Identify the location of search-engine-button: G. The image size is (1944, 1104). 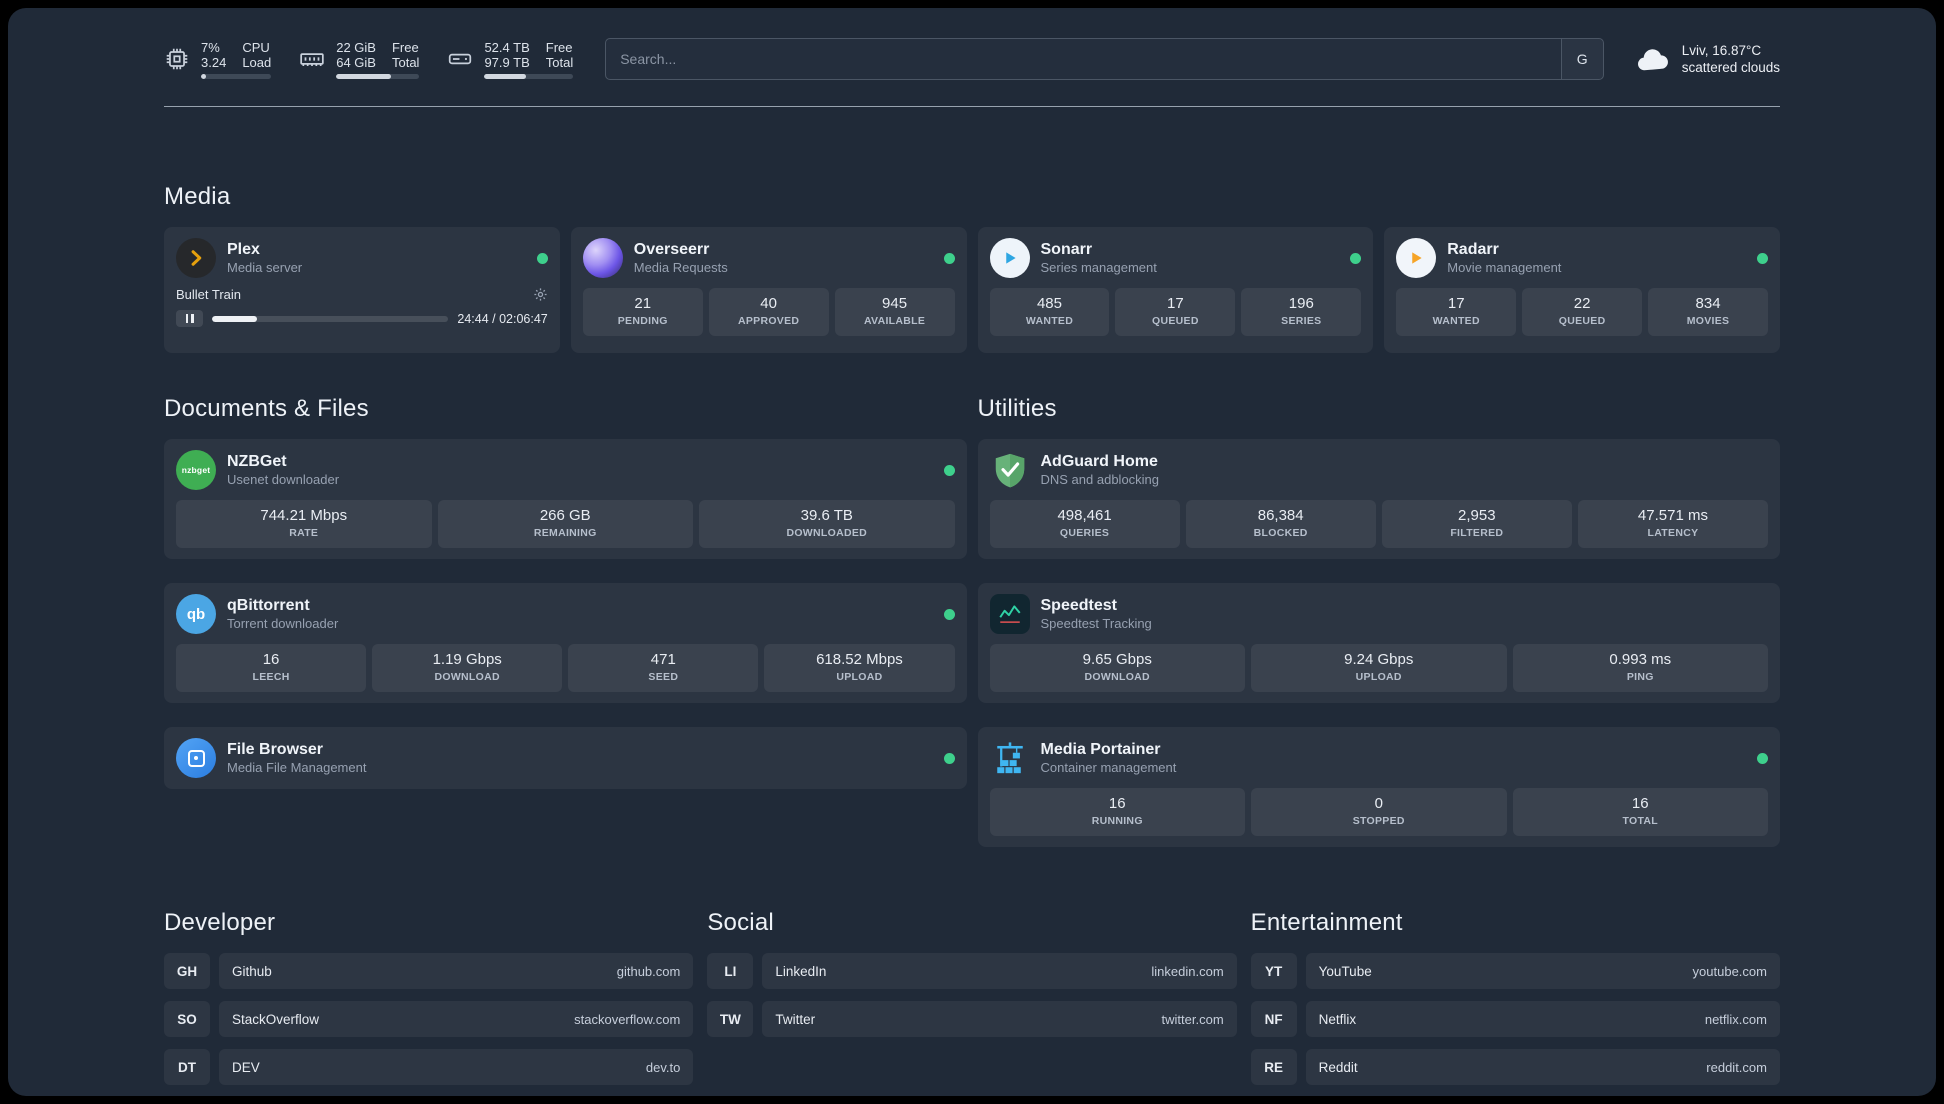
(1581, 59).